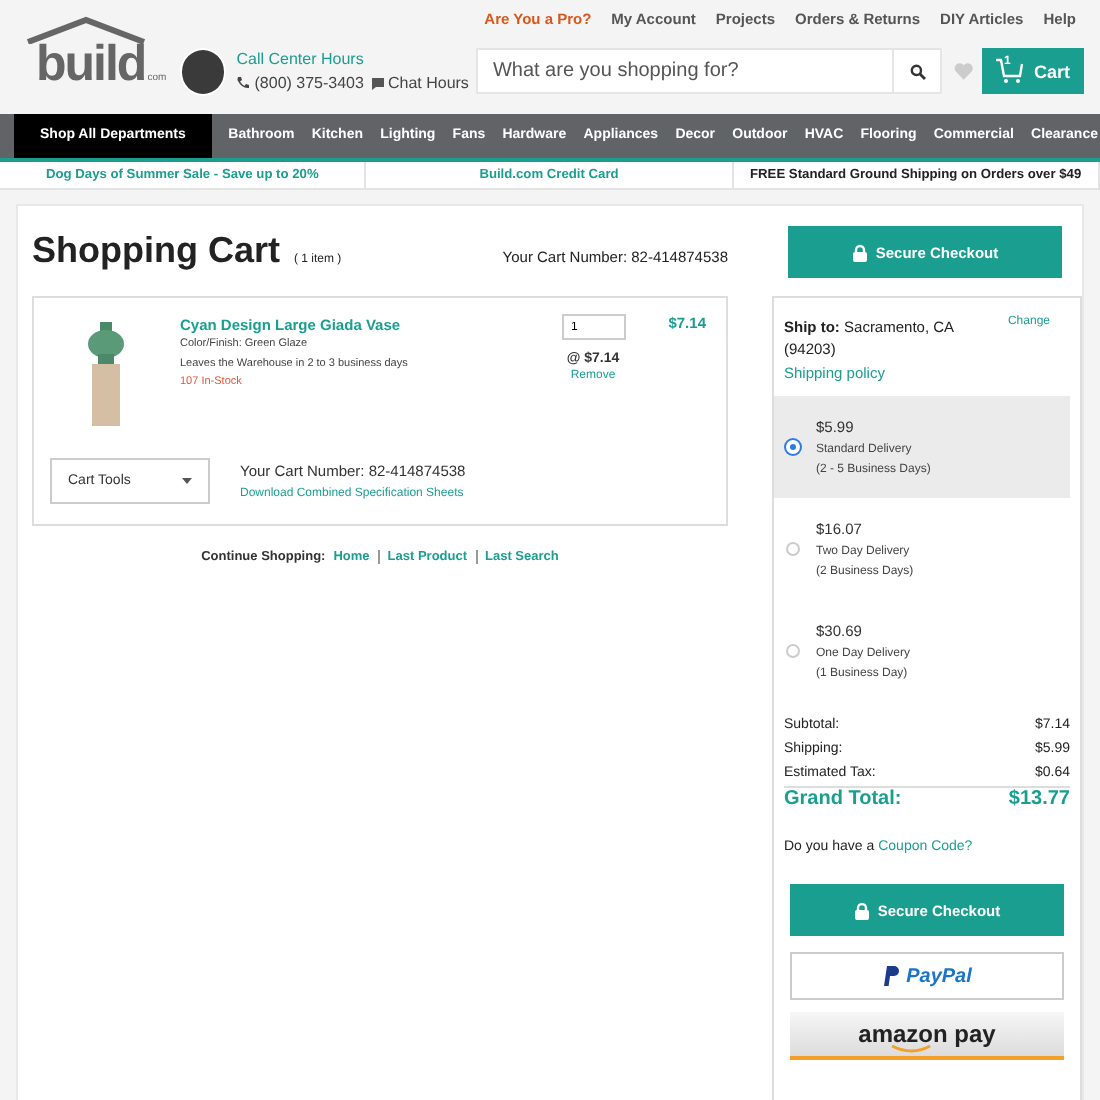 The image size is (1100, 1100). What do you see at coordinates (243, 83) in the screenshot?
I see `phone-icon` at bounding box center [243, 83].